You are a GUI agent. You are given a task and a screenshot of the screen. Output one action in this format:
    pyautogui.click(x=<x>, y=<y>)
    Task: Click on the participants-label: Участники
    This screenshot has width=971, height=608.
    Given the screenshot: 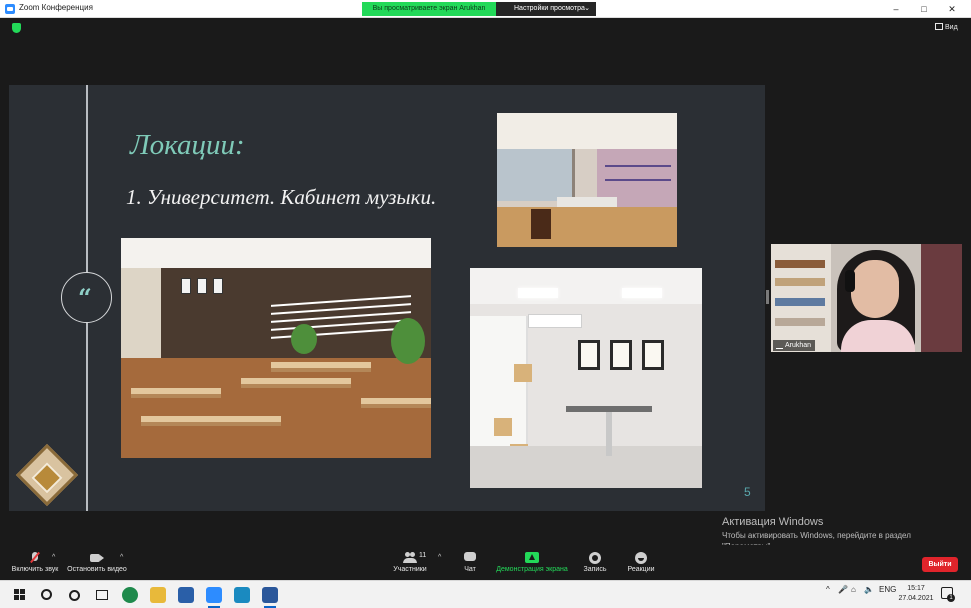 What is the action you would take?
    pyautogui.click(x=410, y=569)
    